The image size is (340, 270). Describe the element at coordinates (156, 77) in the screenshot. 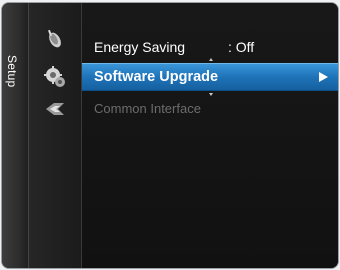

I see `menu-item-label: Software Upgrade` at that location.